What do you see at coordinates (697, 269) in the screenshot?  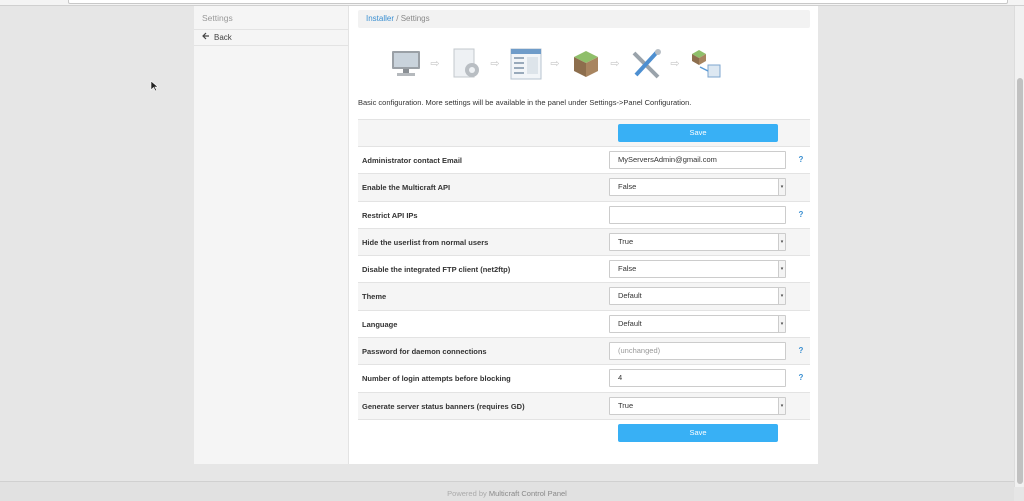 I see `disable-ftp-select: False ▾` at bounding box center [697, 269].